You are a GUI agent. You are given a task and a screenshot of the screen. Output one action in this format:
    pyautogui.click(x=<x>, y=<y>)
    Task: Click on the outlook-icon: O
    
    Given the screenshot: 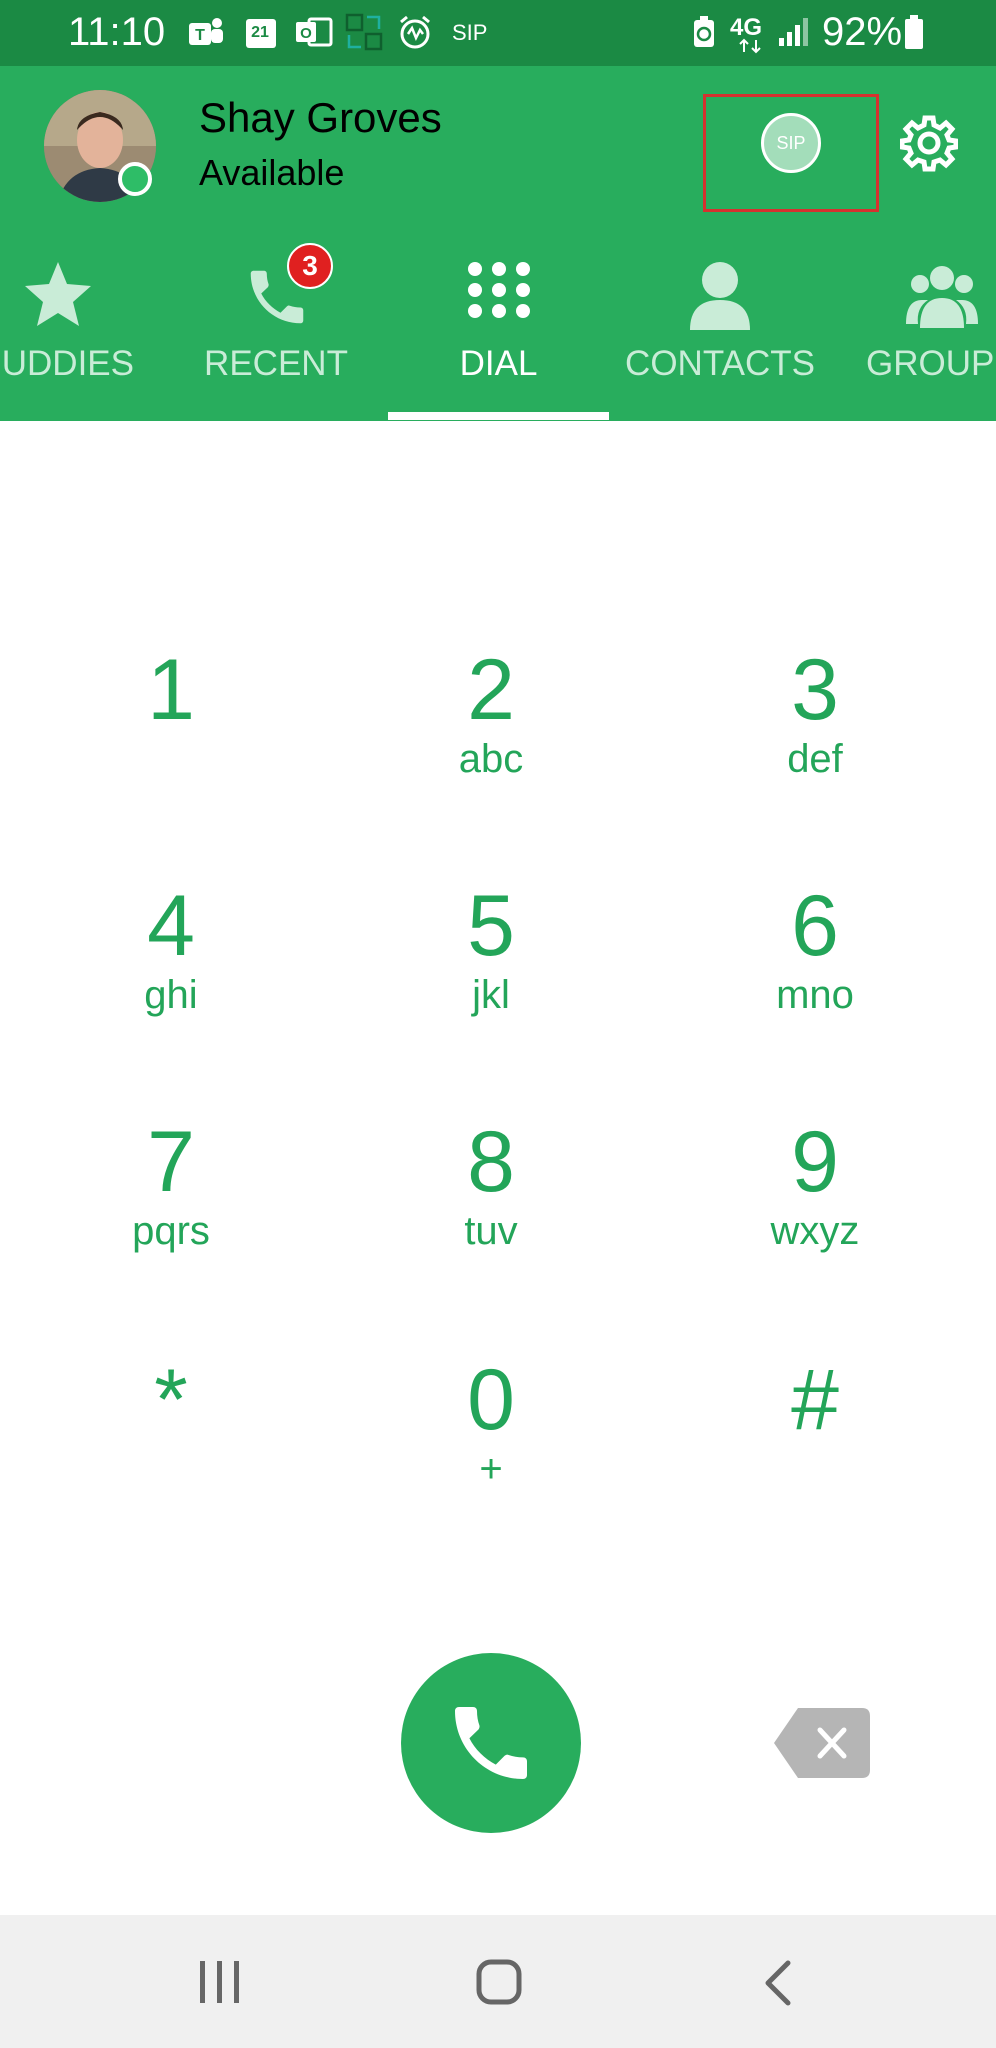 What is the action you would take?
    pyautogui.click(x=314, y=32)
    